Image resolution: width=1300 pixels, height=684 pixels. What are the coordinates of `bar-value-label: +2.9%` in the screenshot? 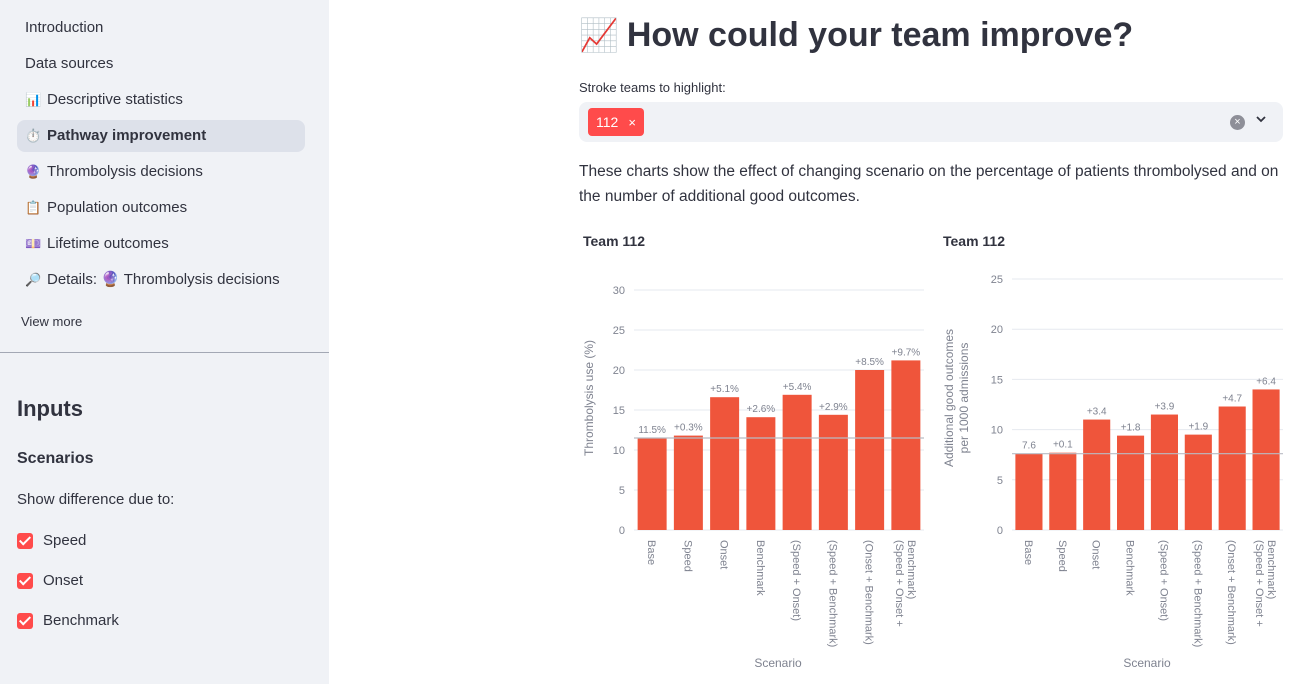 It's located at (833, 407).